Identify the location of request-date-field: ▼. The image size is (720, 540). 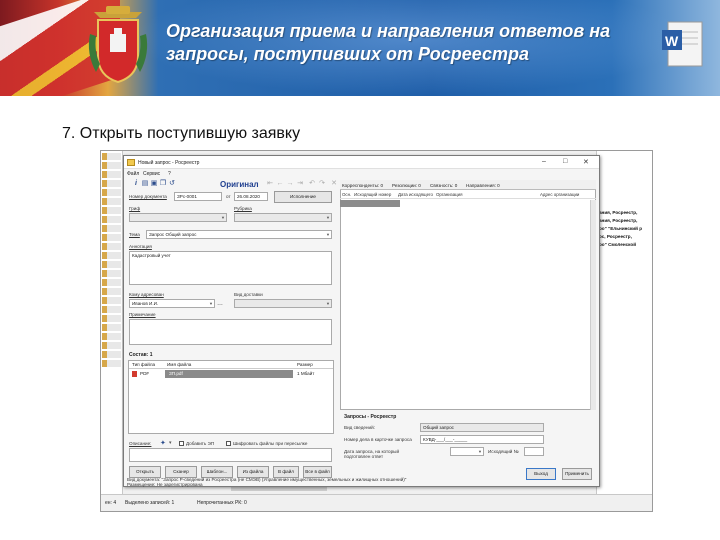
(467, 451).